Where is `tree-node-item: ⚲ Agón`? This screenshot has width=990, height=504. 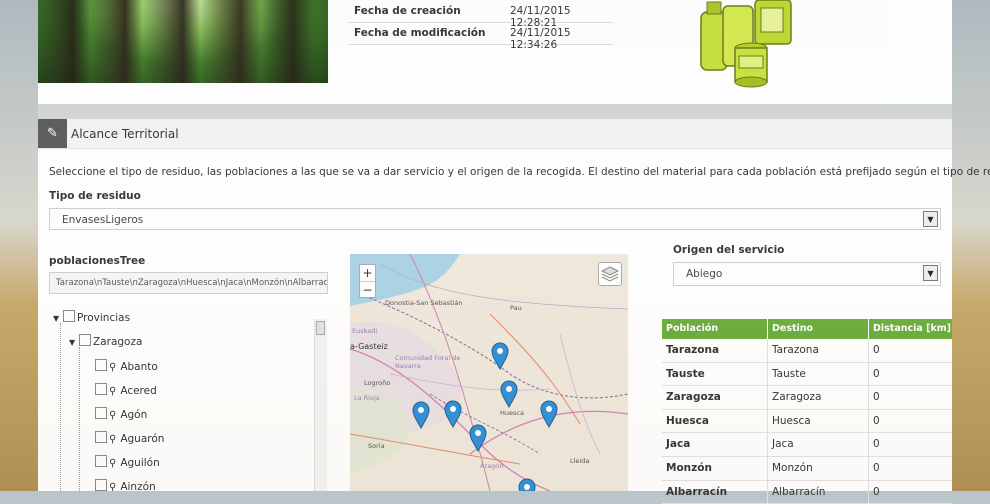 tree-node-item: ⚲ Agón is located at coordinates (116, 417).